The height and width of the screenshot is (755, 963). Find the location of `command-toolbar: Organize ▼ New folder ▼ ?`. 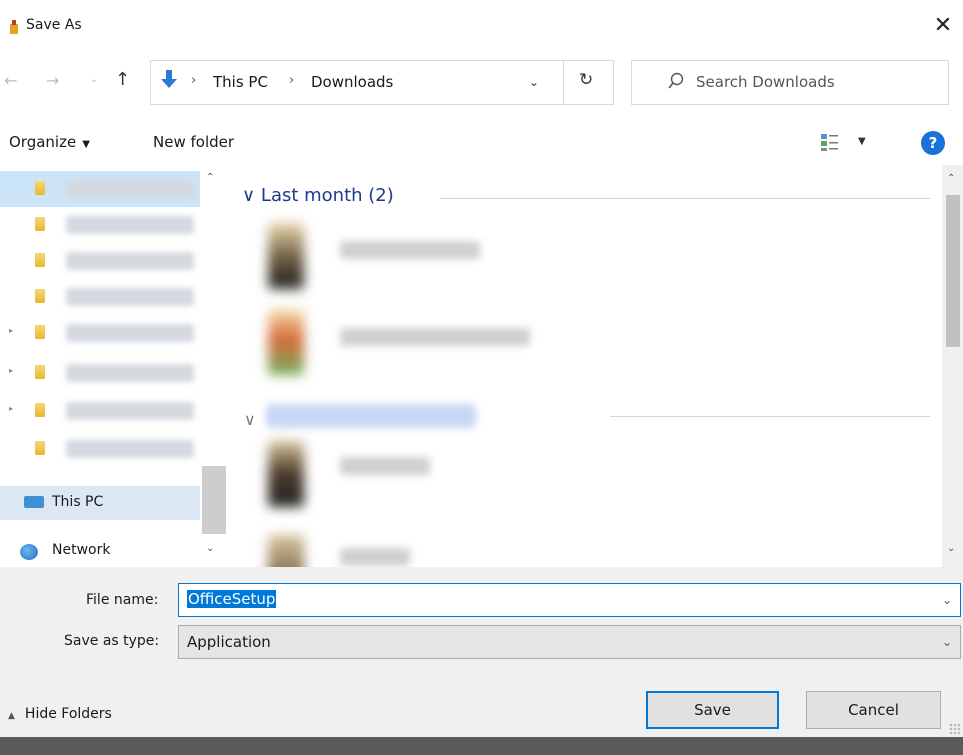

command-toolbar: Organize ▼ New folder ▼ ? is located at coordinates (481, 143).